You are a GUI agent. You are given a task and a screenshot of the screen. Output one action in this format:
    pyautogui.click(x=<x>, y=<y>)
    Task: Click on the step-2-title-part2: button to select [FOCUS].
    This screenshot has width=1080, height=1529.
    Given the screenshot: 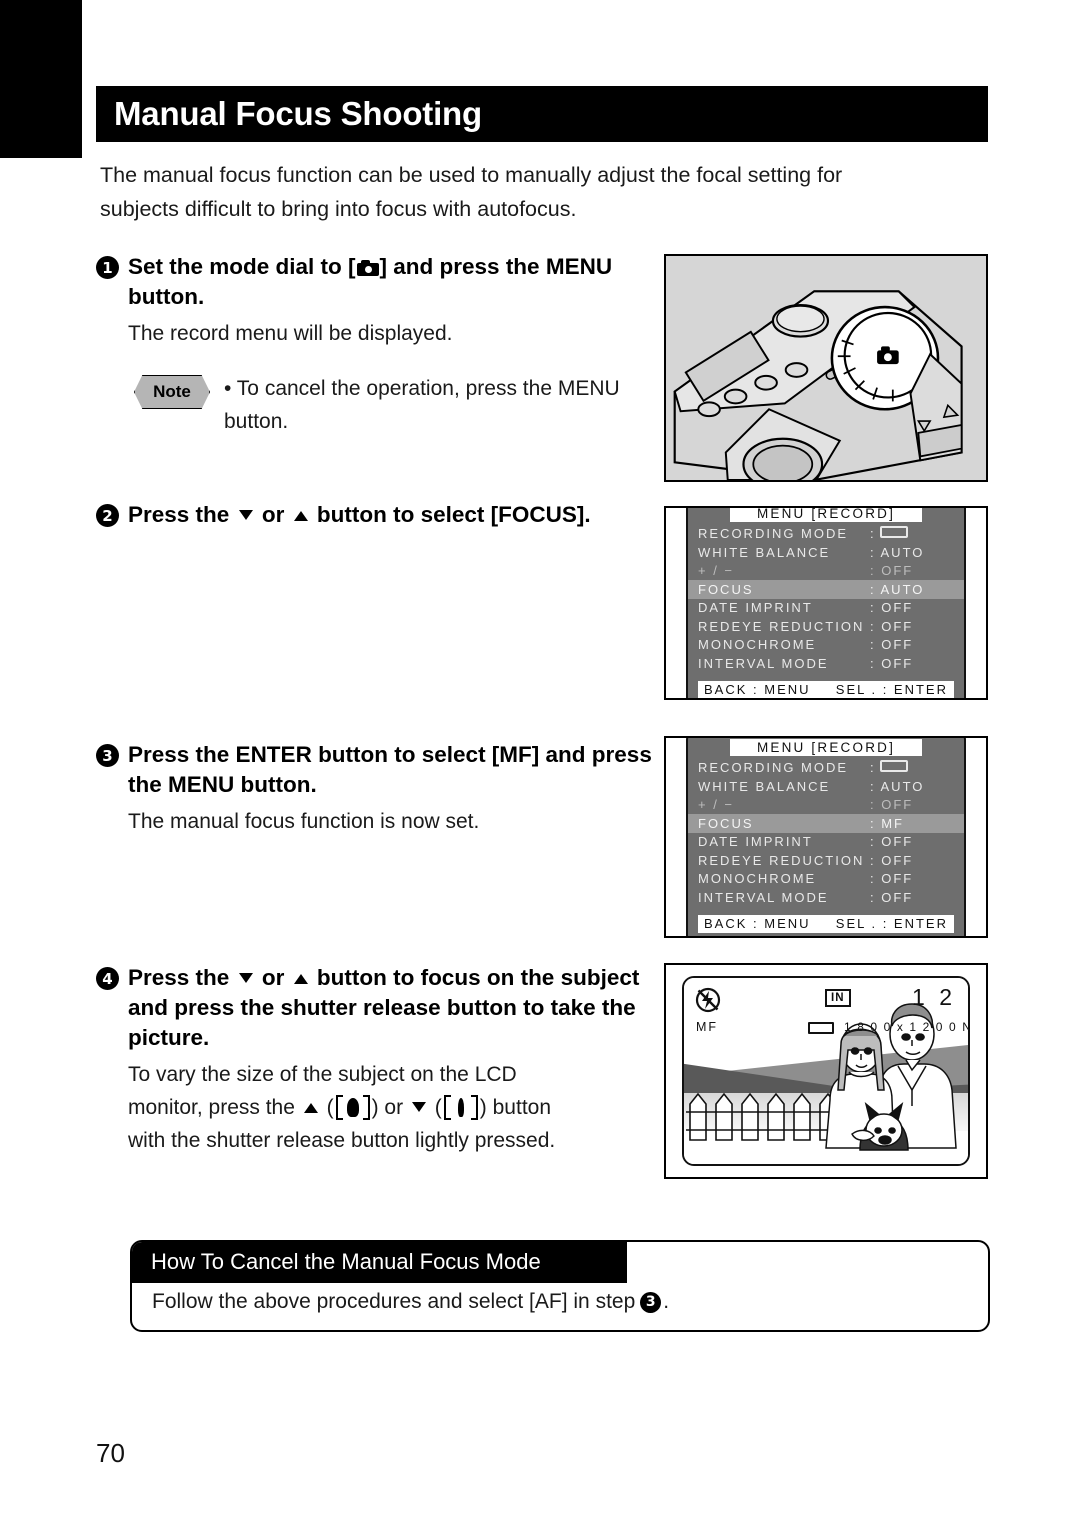 What is the action you would take?
    pyautogui.click(x=453, y=514)
    